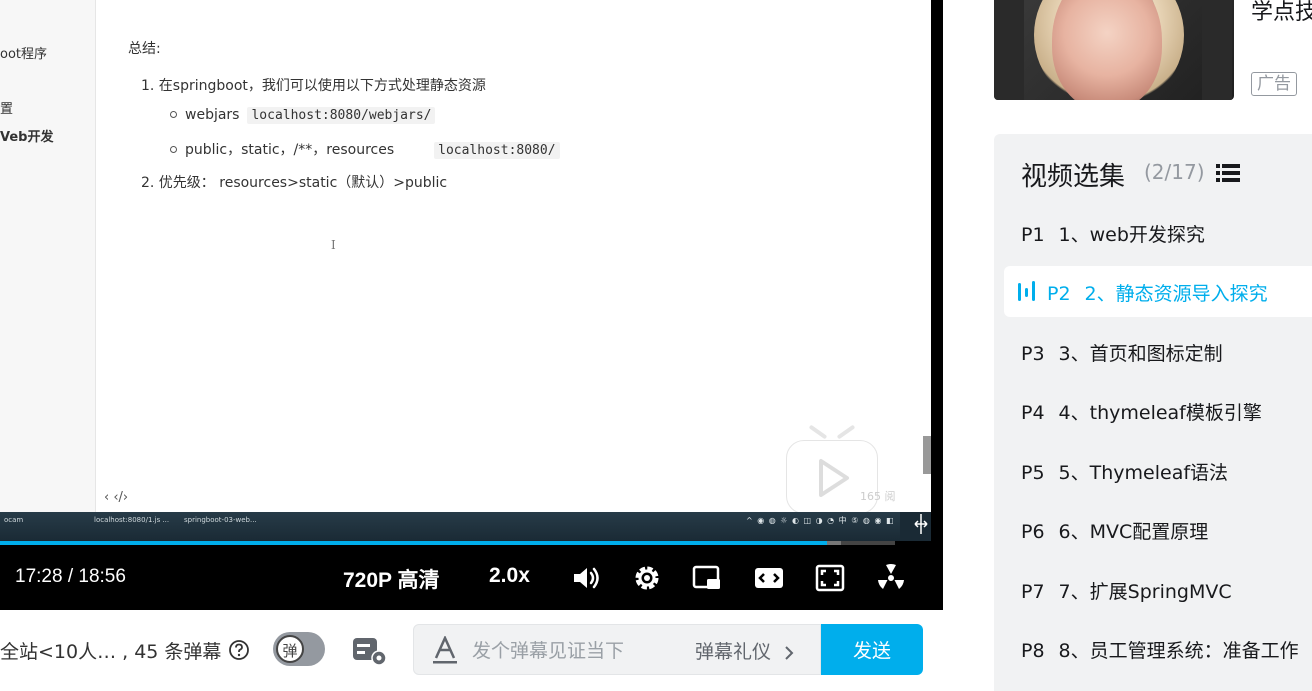  Describe the element at coordinates (370, 651) in the screenshot. I see `danmaku-settings-icon` at that location.